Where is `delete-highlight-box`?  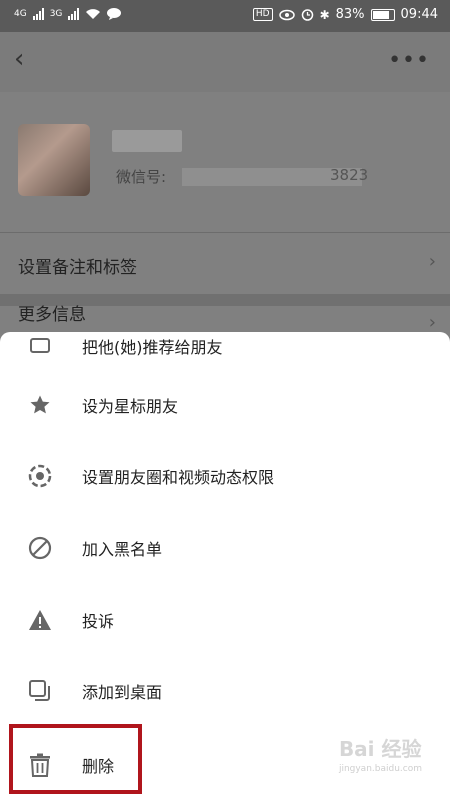 delete-highlight-box is located at coordinates (75, 759).